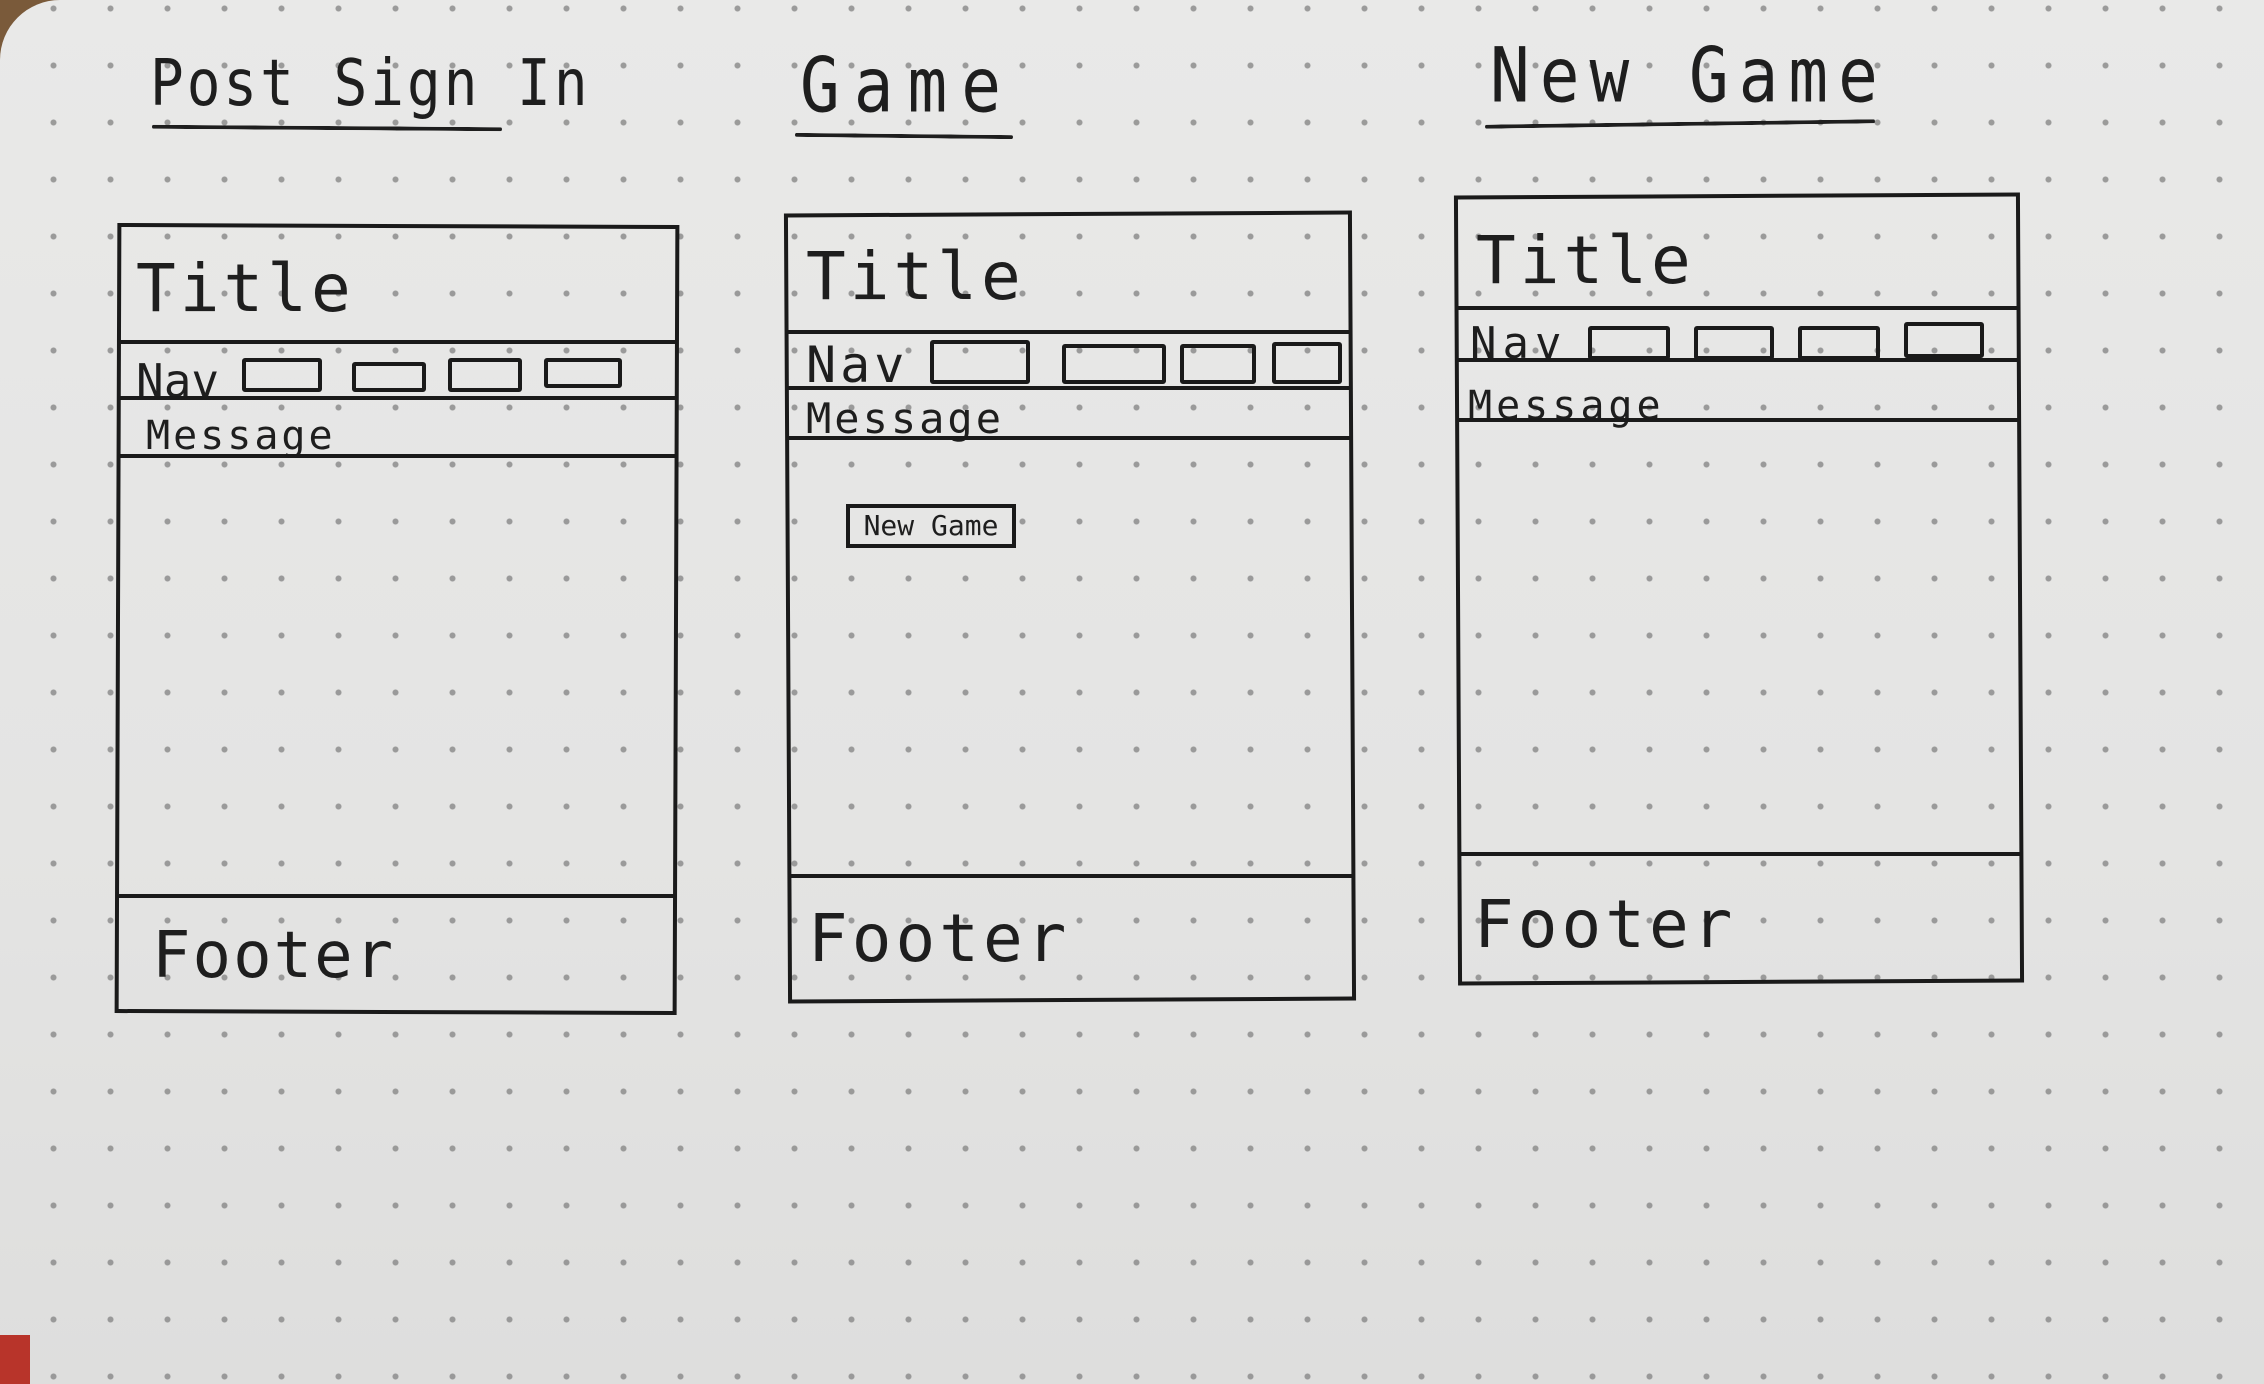 This screenshot has height=1384, width=2264. What do you see at coordinates (15, 1359) in the screenshot?
I see `red-object-corner` at bounding box center [15, 1359].